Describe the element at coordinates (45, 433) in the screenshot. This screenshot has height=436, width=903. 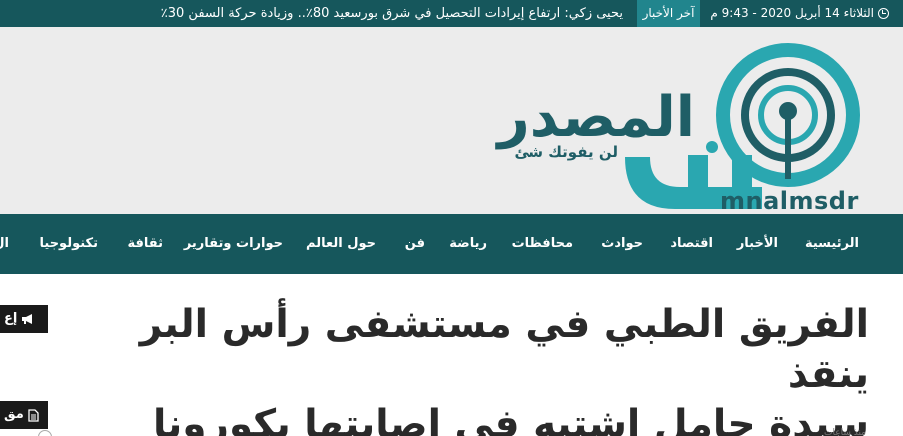
I see `author-avatar` at that location.